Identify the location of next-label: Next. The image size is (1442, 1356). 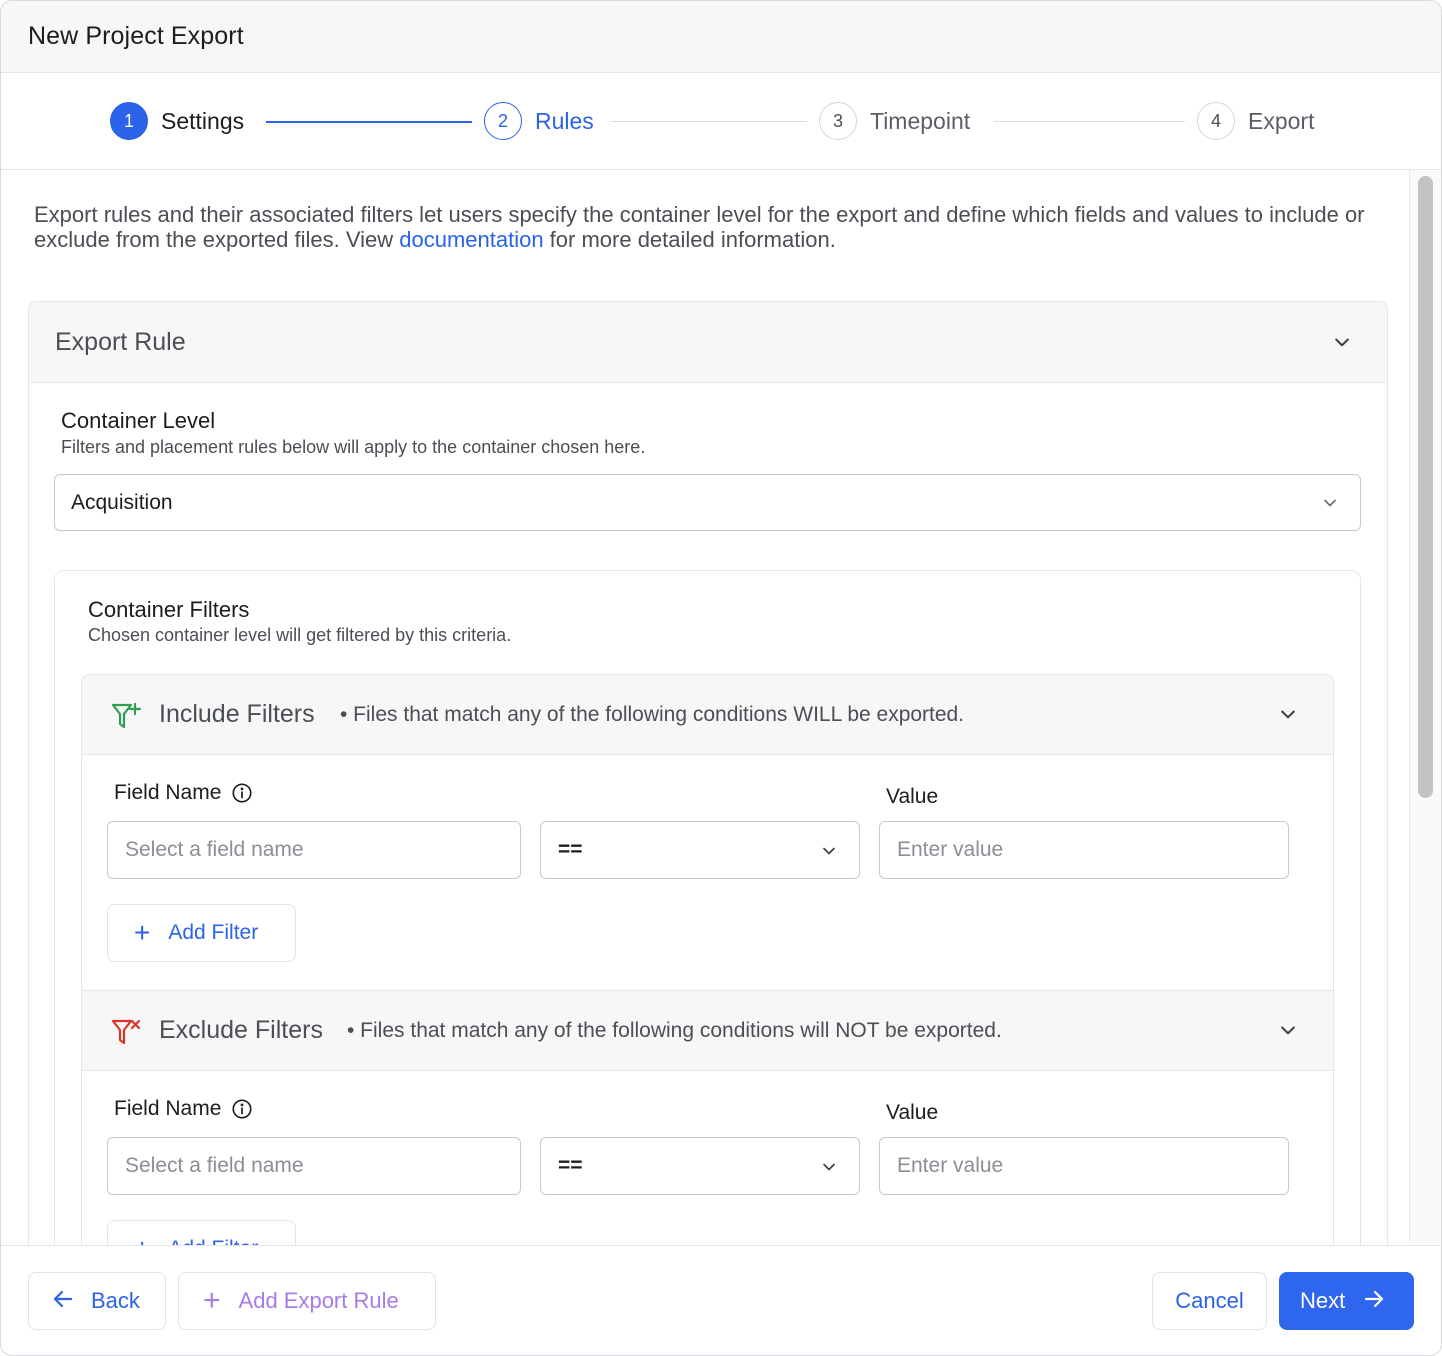
(1323, 1300).